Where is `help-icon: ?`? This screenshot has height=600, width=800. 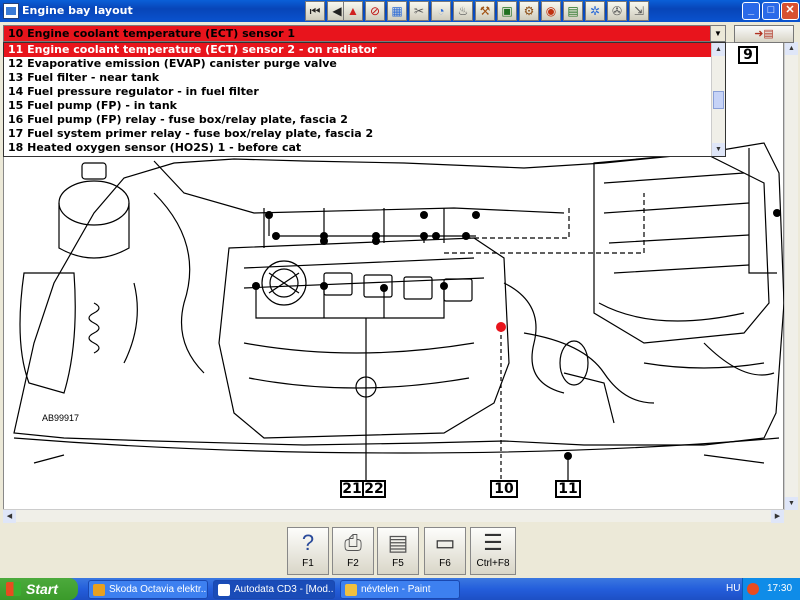 help-icon: ? is located at coordinates (308, 542).